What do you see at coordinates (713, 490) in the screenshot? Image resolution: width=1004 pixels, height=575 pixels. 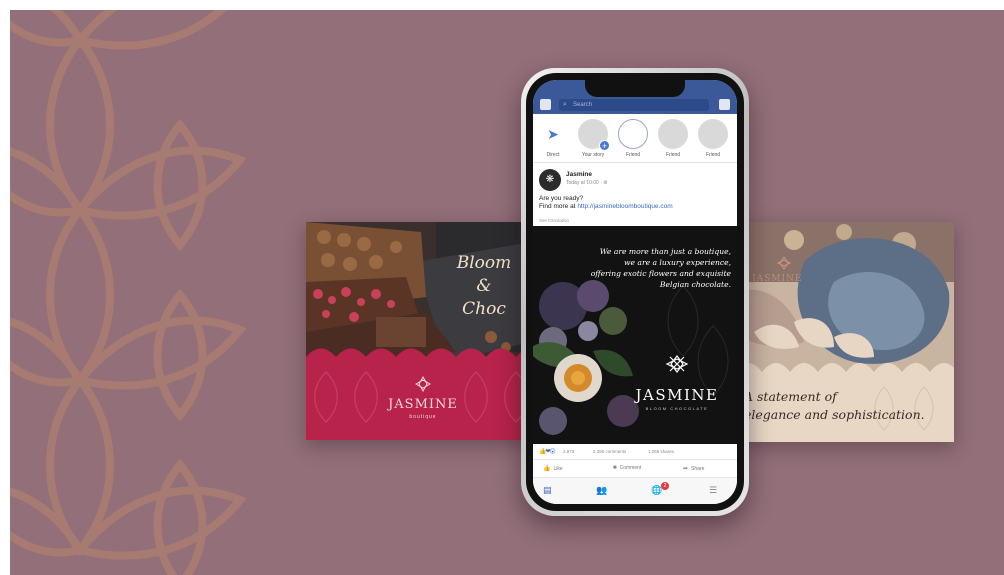 I see `menu-icon: ☰` at bounding box center [713, 490].